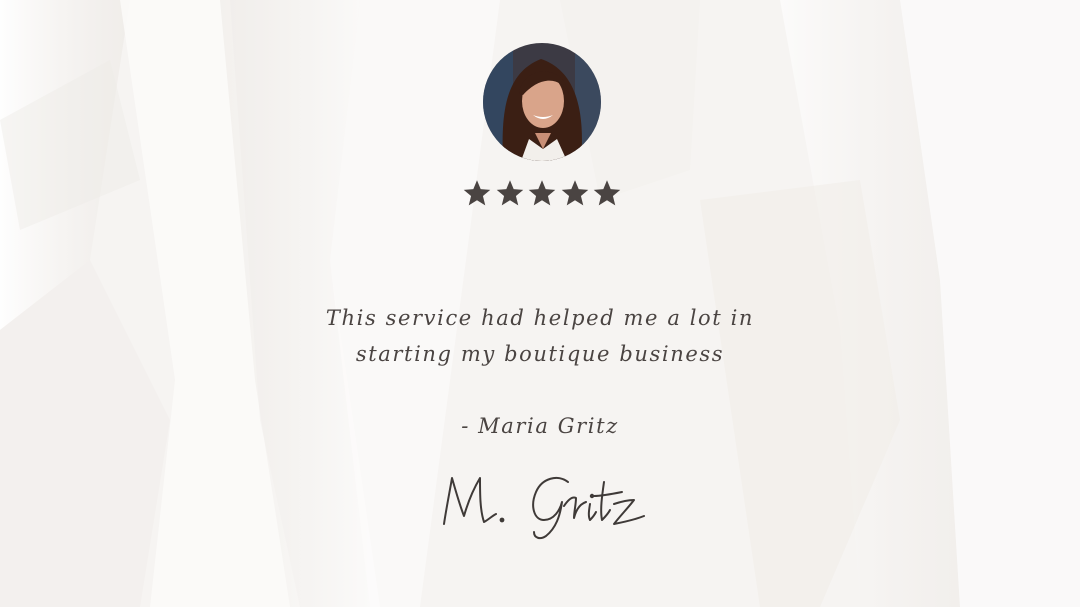  What do you see at coordinates (540, 318) in the screenshot?
I see `quote-line: This service had helped me a lot in` at bounding box center [540, 318].